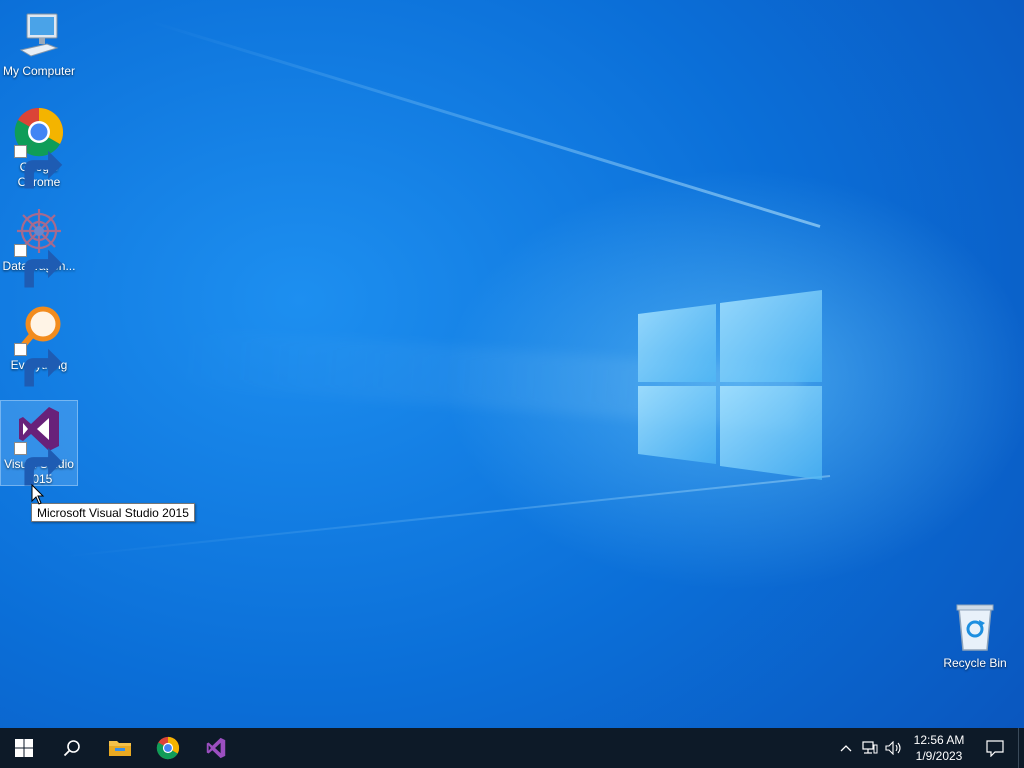 Image resolution: width=1024 pixels, height=768 pixels. What do you see at coordinates (975, 663) in the screenshot?
I see `desktop-icon-label: Recycle Bin` at bounding box center [975, 663].